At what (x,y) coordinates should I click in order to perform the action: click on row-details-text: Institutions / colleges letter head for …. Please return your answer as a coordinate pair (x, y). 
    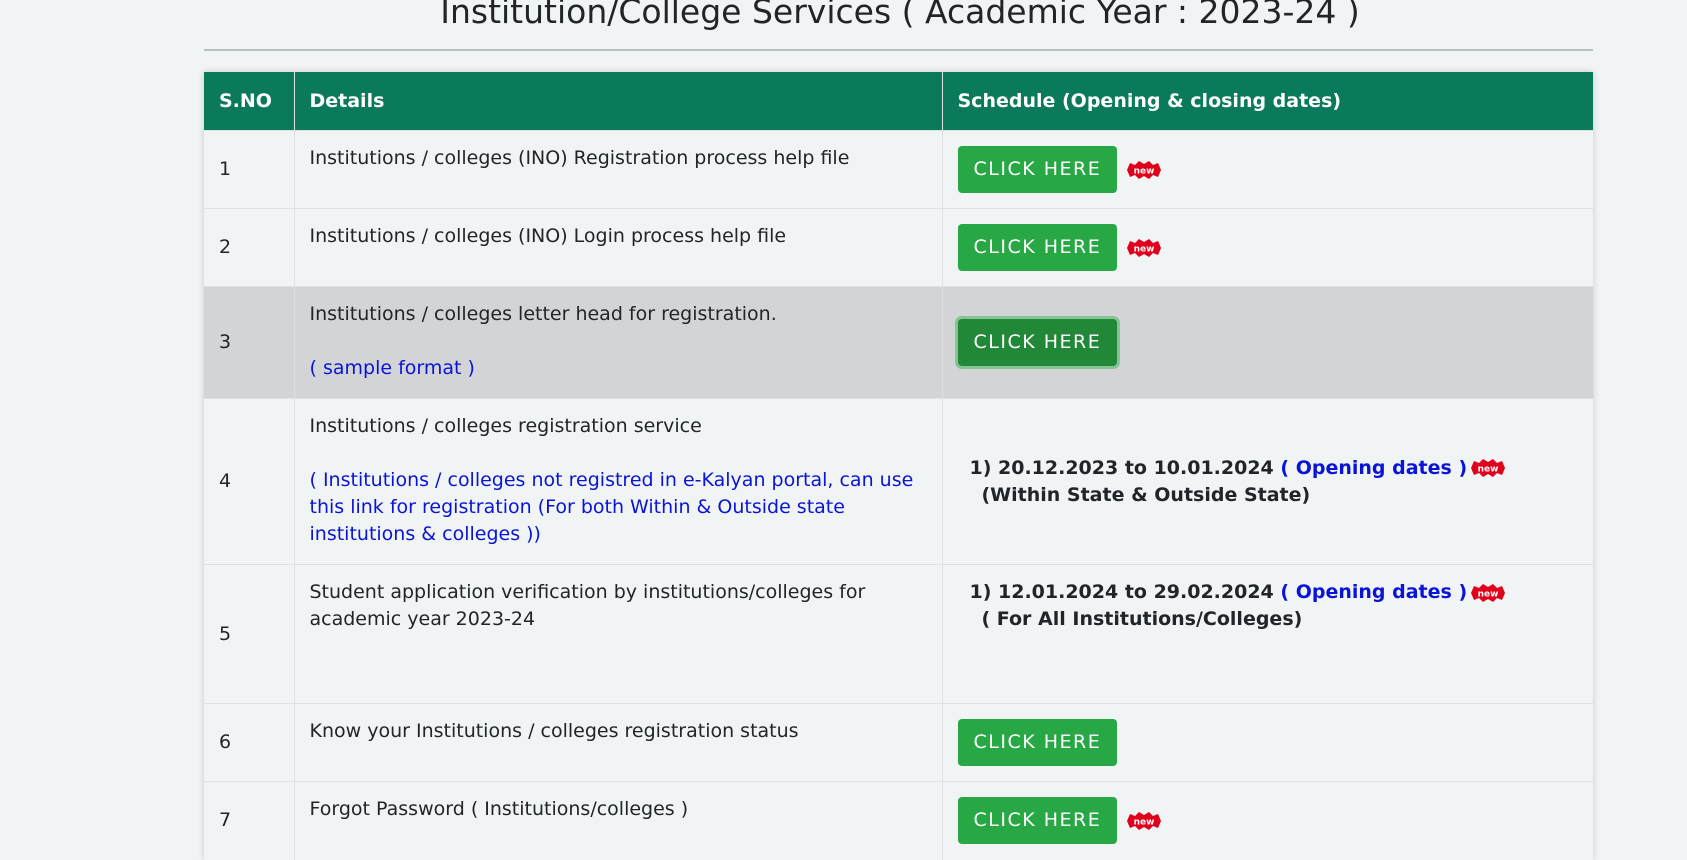
    Looking at the image, I should click on (543, 314).